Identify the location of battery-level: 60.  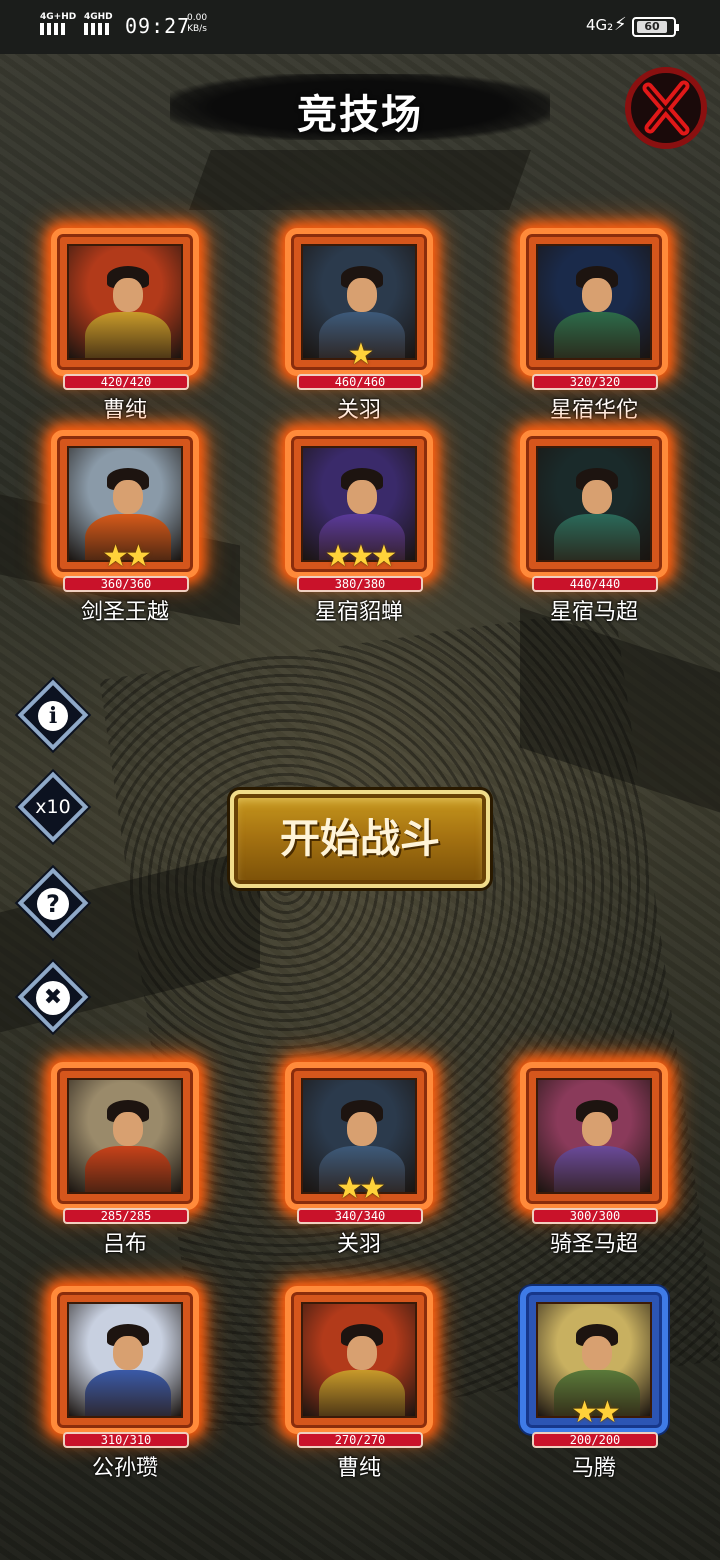
(652, 27).